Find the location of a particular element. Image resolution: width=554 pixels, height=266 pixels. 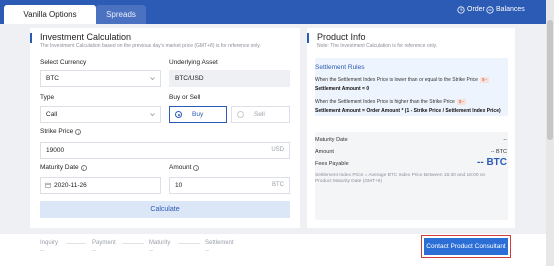

calculate-button: Calculate is located at coordinates (165, 209).